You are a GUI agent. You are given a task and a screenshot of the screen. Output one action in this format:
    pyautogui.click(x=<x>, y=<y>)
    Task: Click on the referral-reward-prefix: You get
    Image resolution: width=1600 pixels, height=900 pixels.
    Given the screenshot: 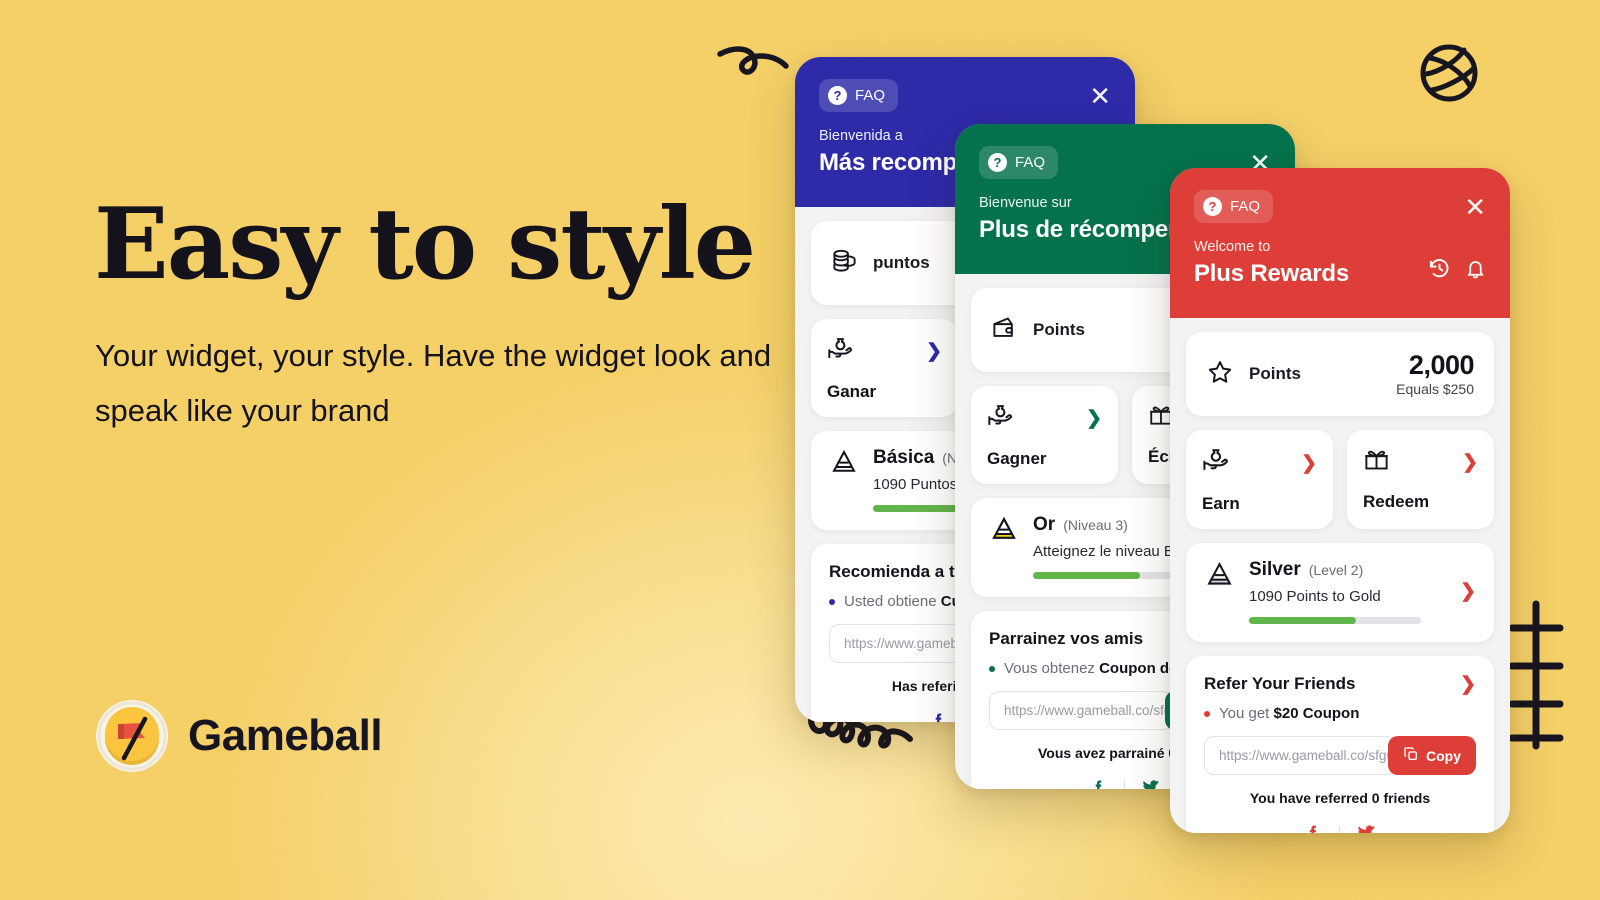 What is the action you would take?
    pyautogui.click(x=1244, y=714)
    